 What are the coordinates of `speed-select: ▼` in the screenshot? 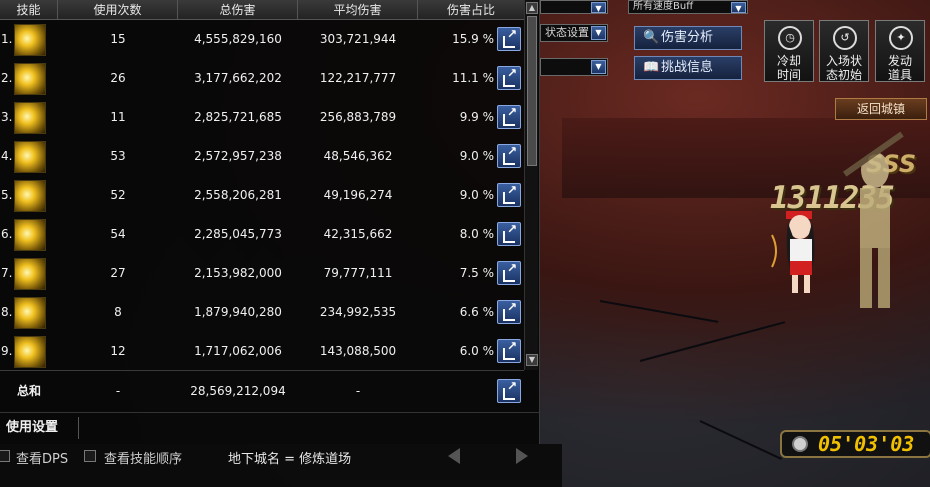 It's located at (574, 7).